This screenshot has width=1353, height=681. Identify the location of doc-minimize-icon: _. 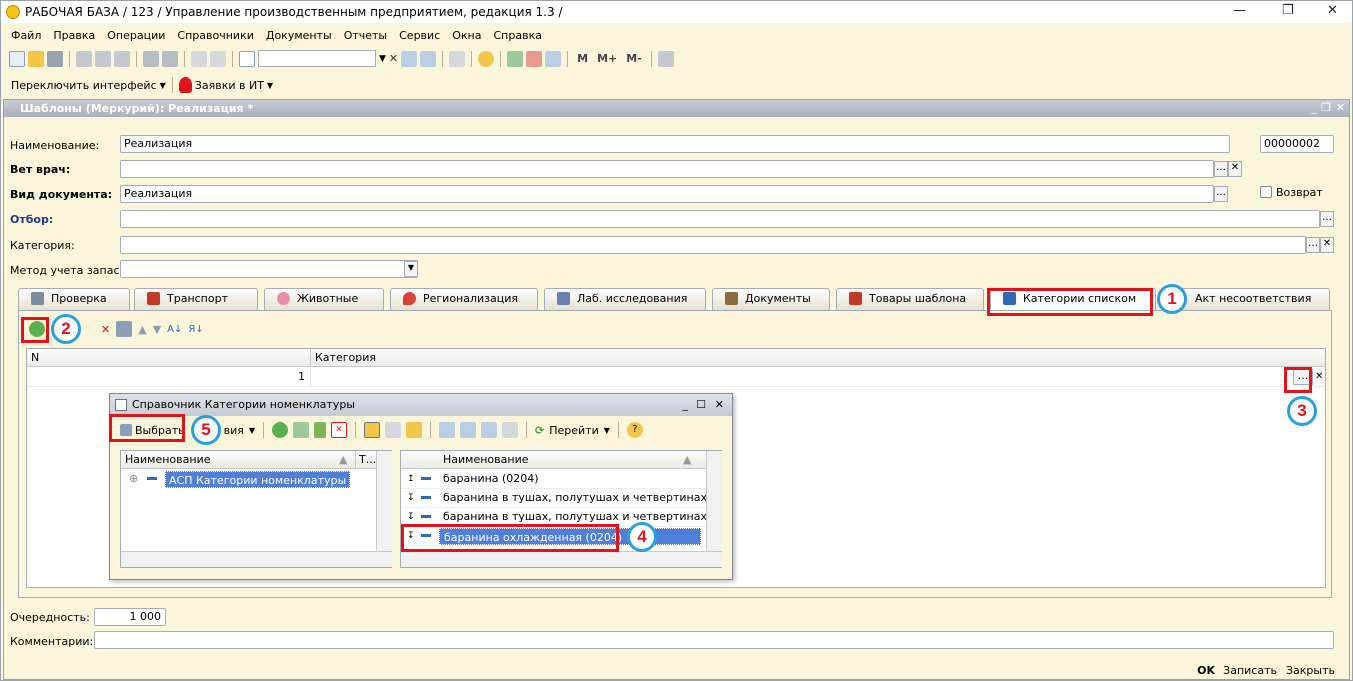
(1315, 107).